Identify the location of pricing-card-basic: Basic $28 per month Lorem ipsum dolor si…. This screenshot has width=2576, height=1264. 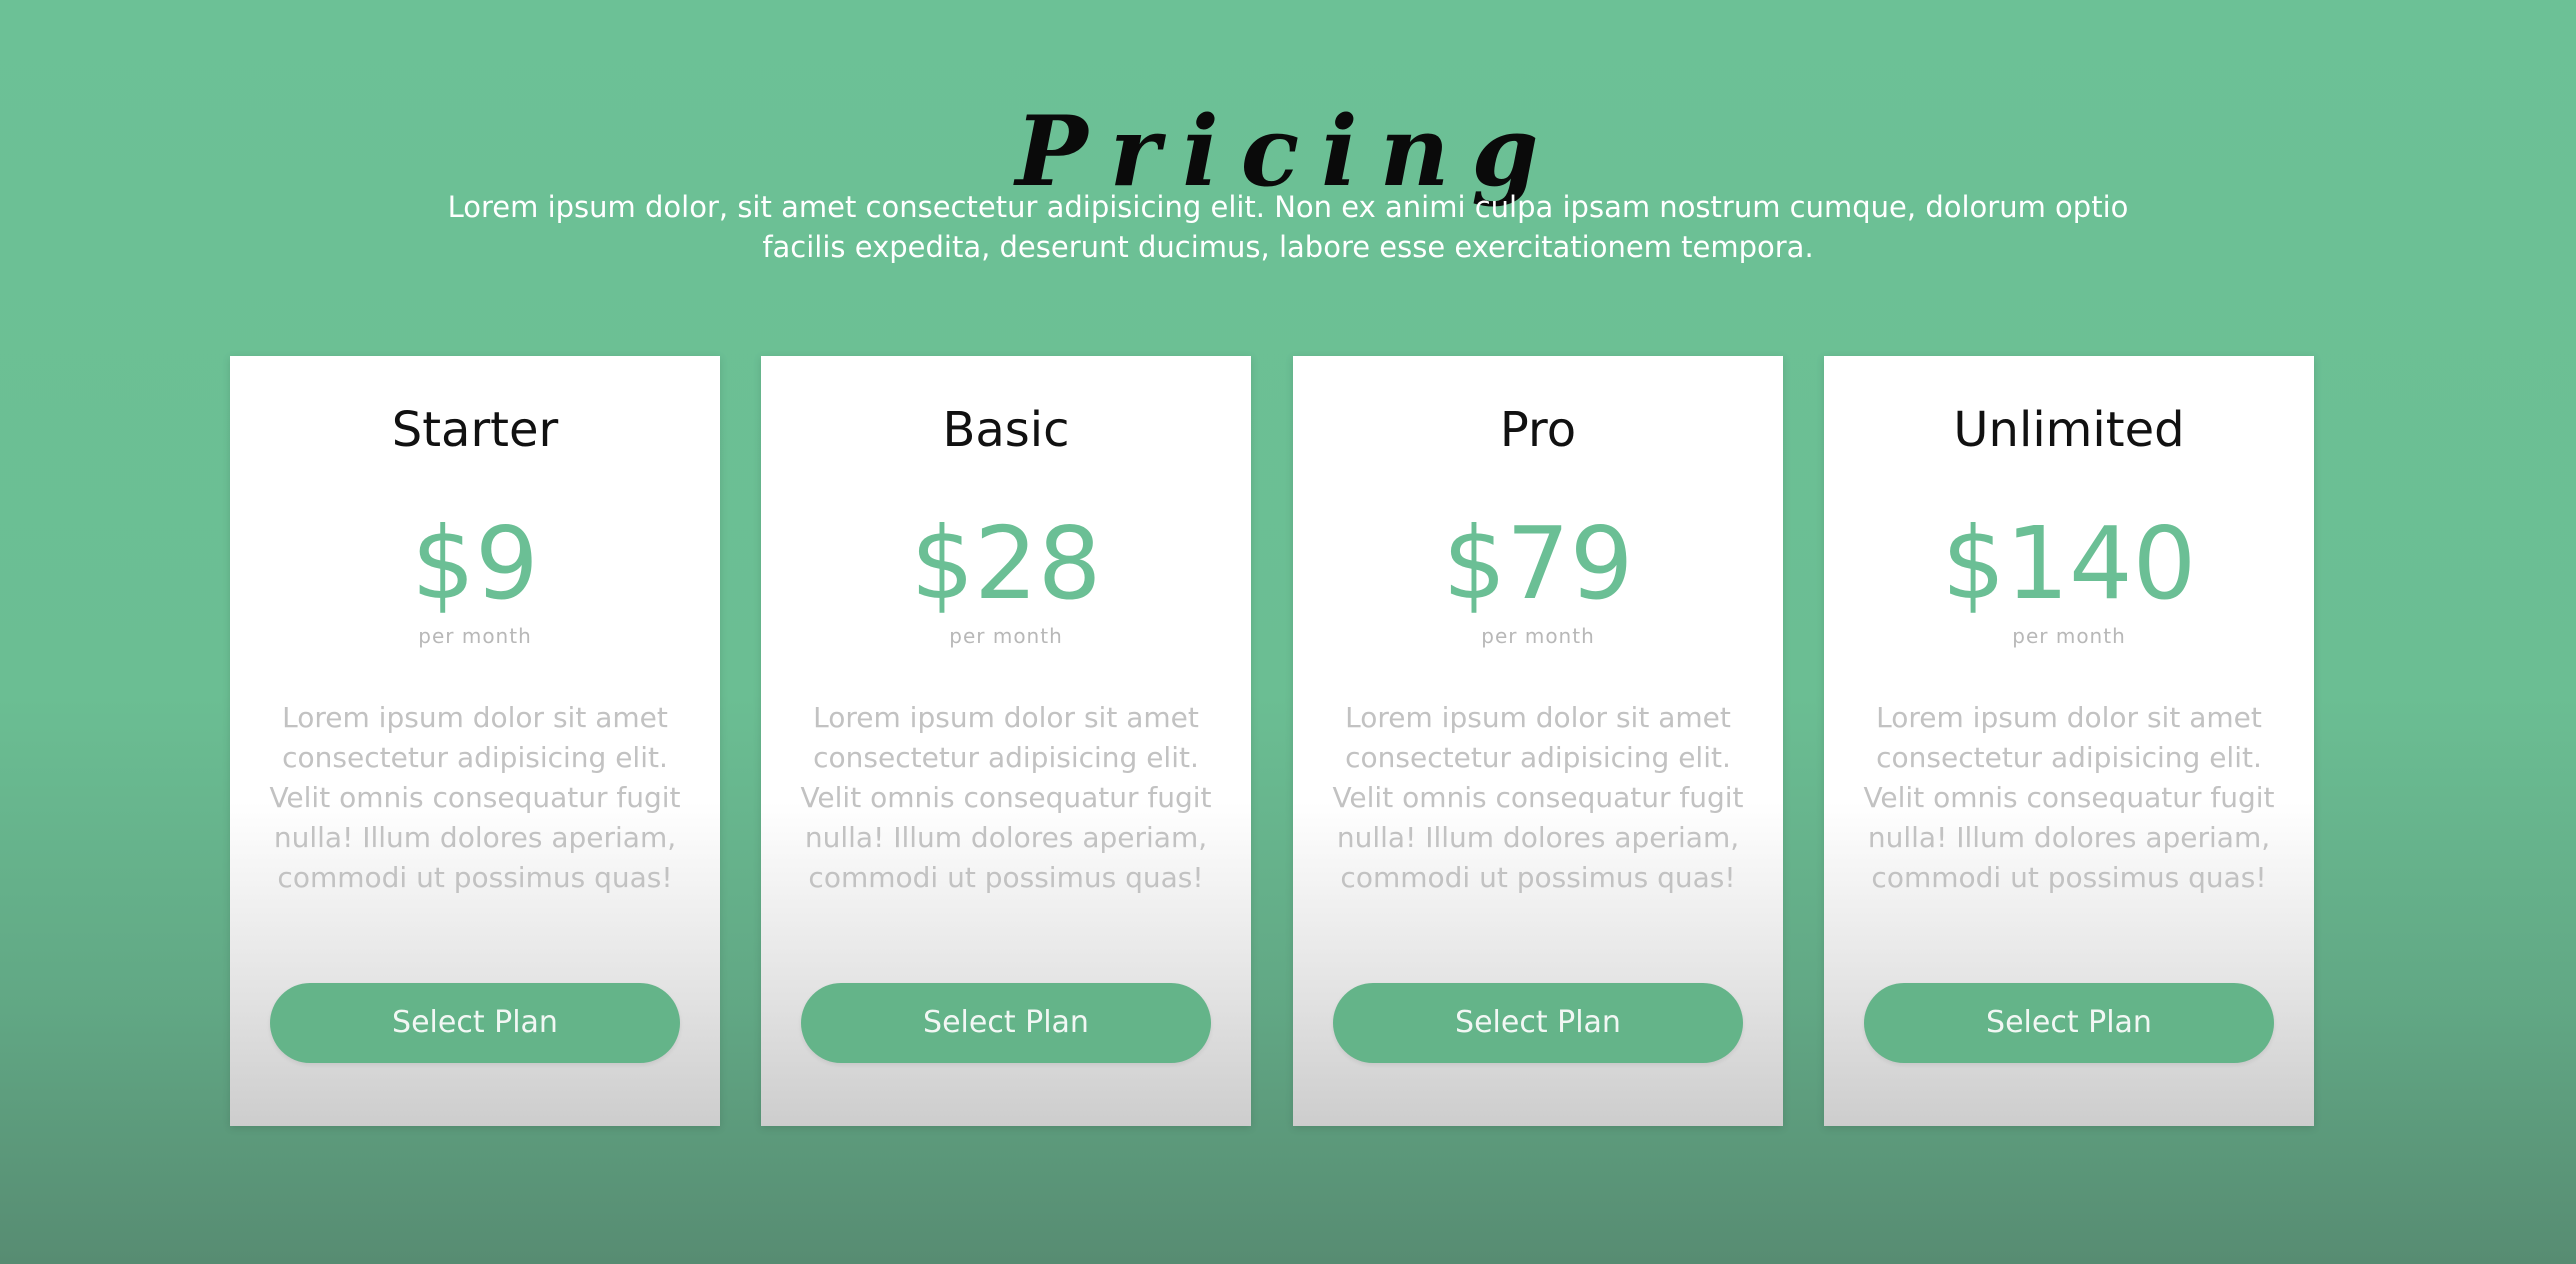
(1006, 741).